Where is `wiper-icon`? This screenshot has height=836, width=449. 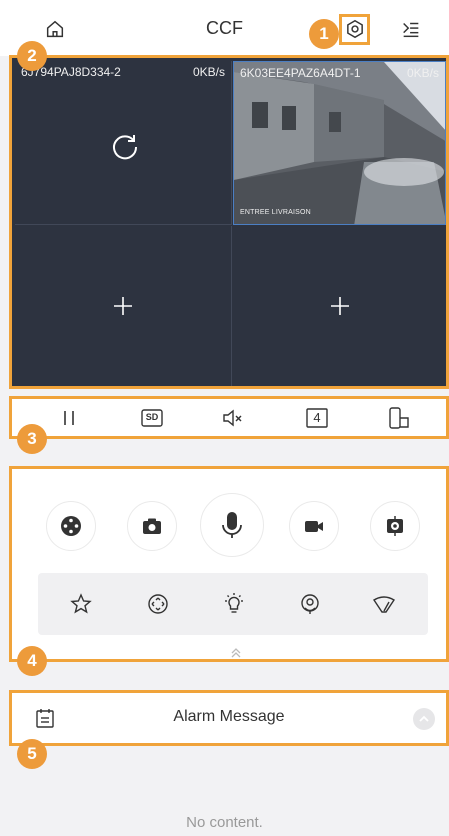 wiper-icon is located at coordinates (384, 604).